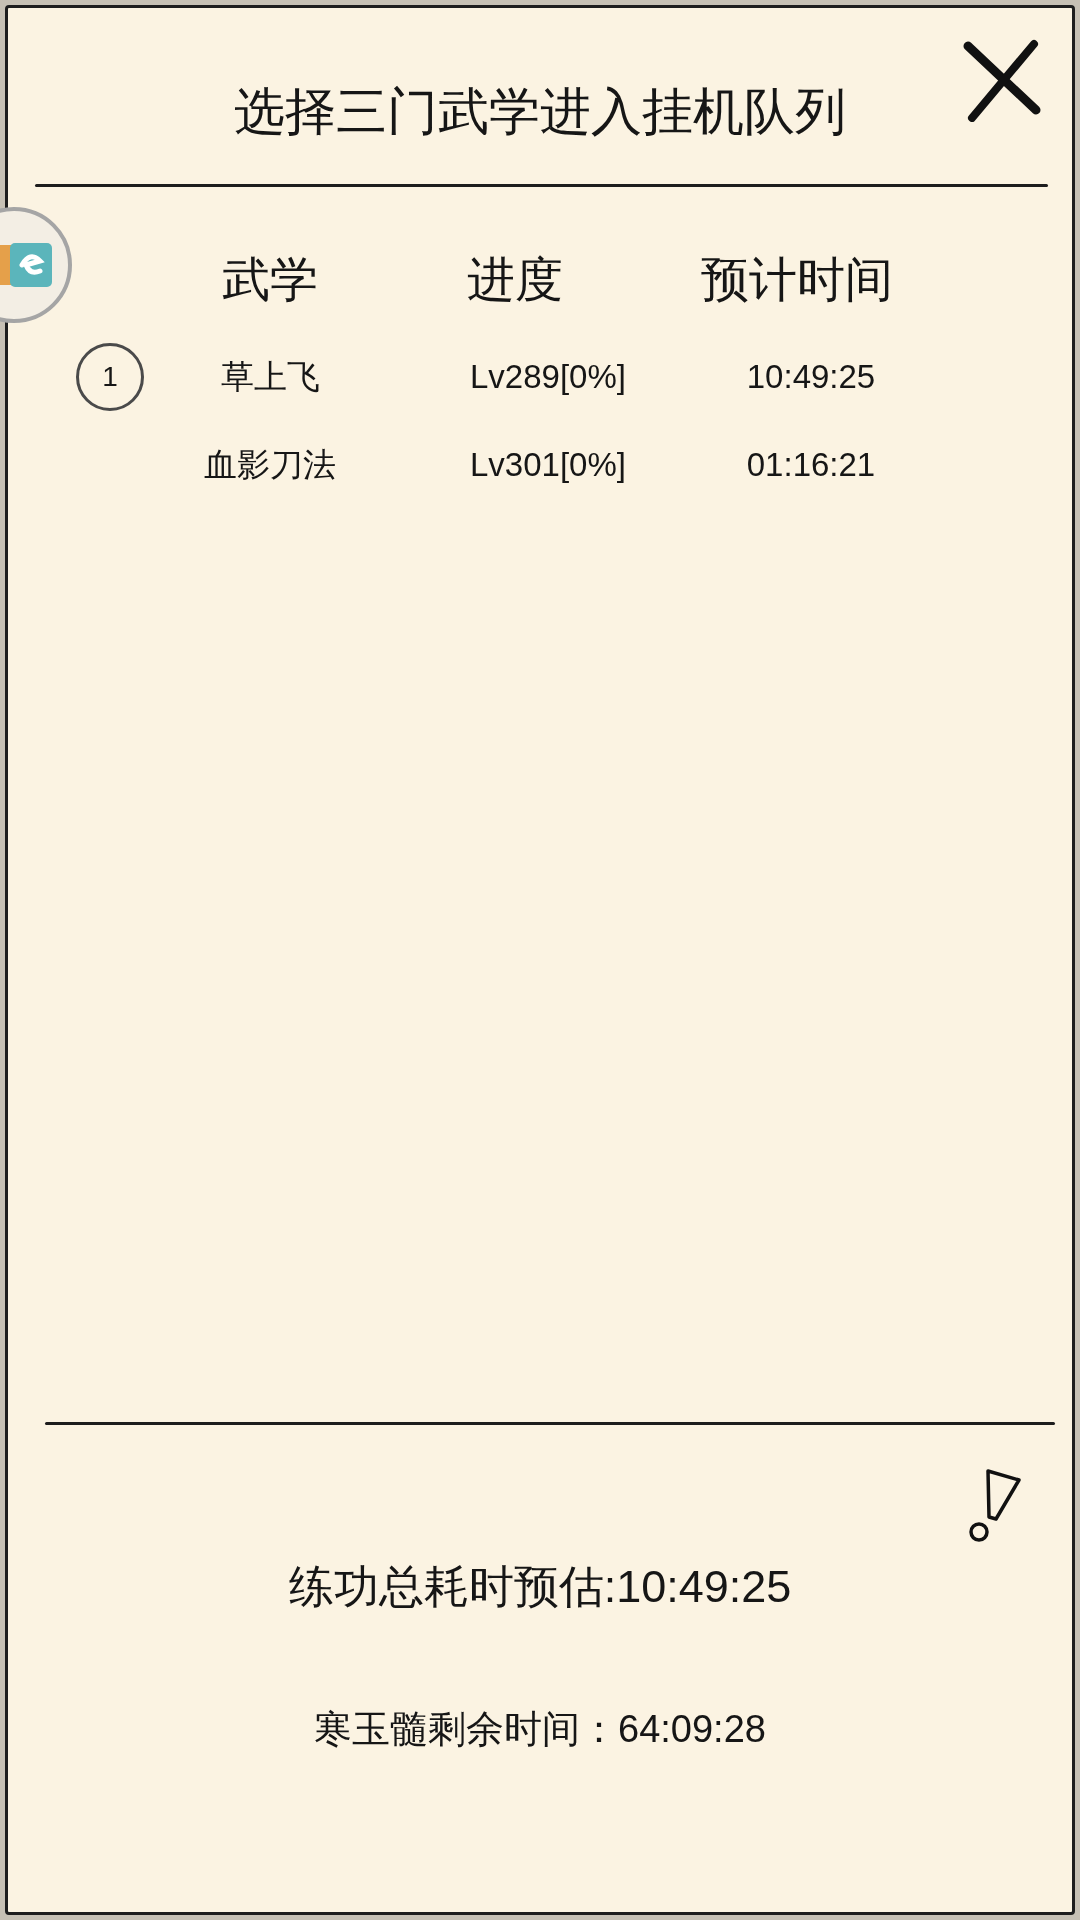  Describe the element at coordinates (797, 280) in the screenshot. I see `column-header: 预计时间` at that location.